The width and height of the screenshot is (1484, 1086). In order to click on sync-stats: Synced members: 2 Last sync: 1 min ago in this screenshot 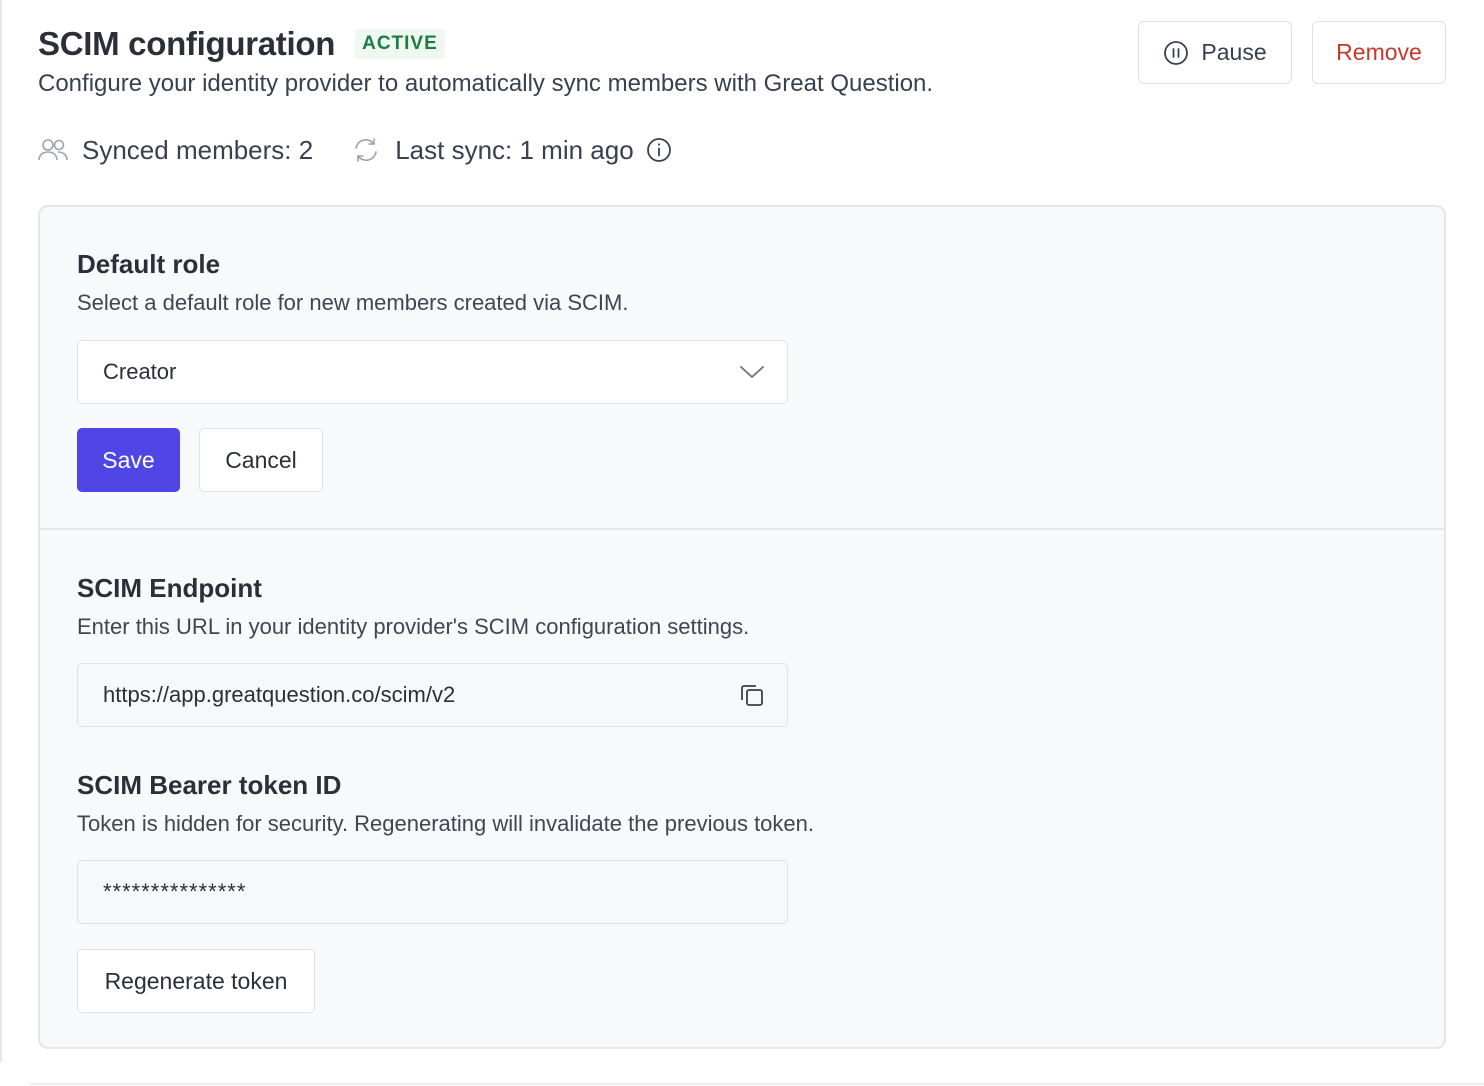, I will do `click(362, 150)`.